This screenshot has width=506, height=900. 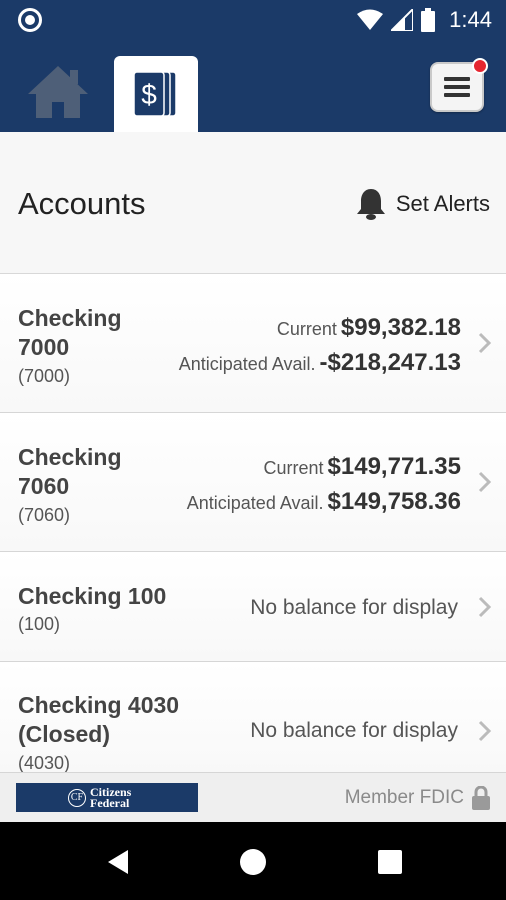 I want to click on current-value: $99,382.18, so click(x=400, y=327).